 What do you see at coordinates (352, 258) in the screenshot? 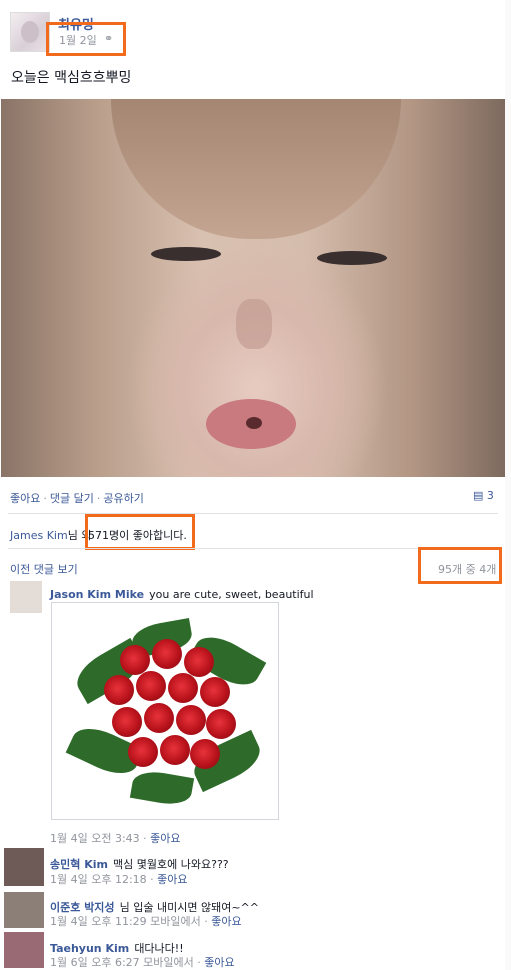
I see `right-eye` at bounding box center [352, 258].